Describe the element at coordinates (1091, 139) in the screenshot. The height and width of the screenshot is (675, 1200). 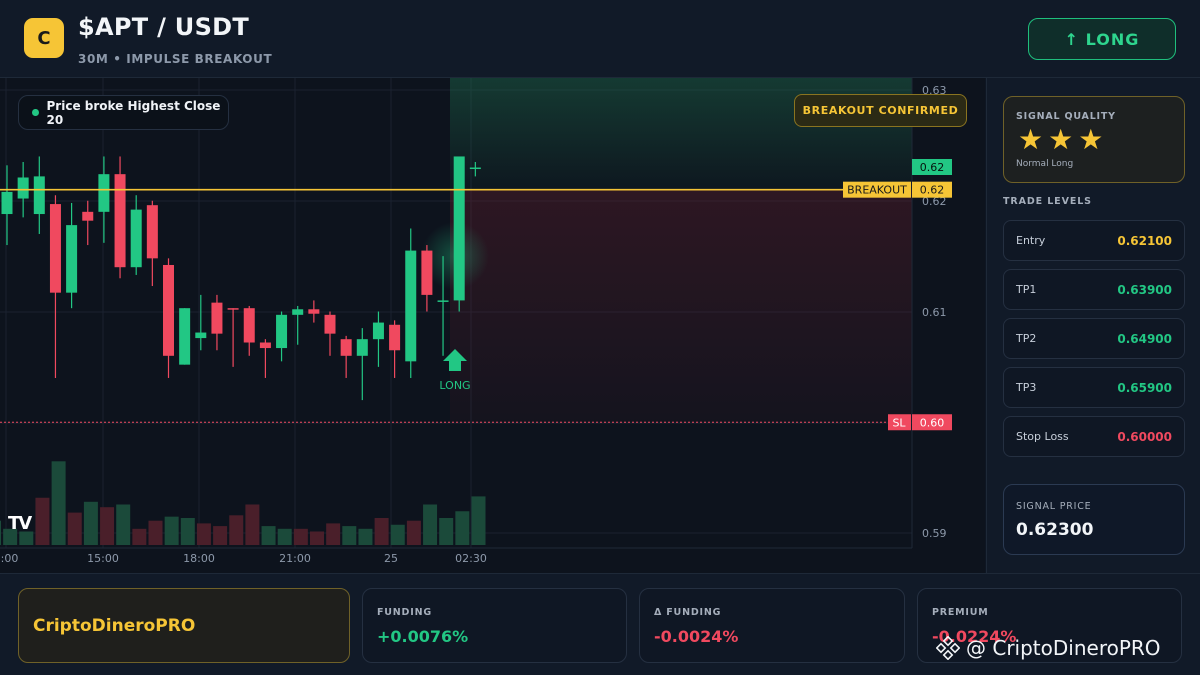
I see `star-icon: ★` at that location.